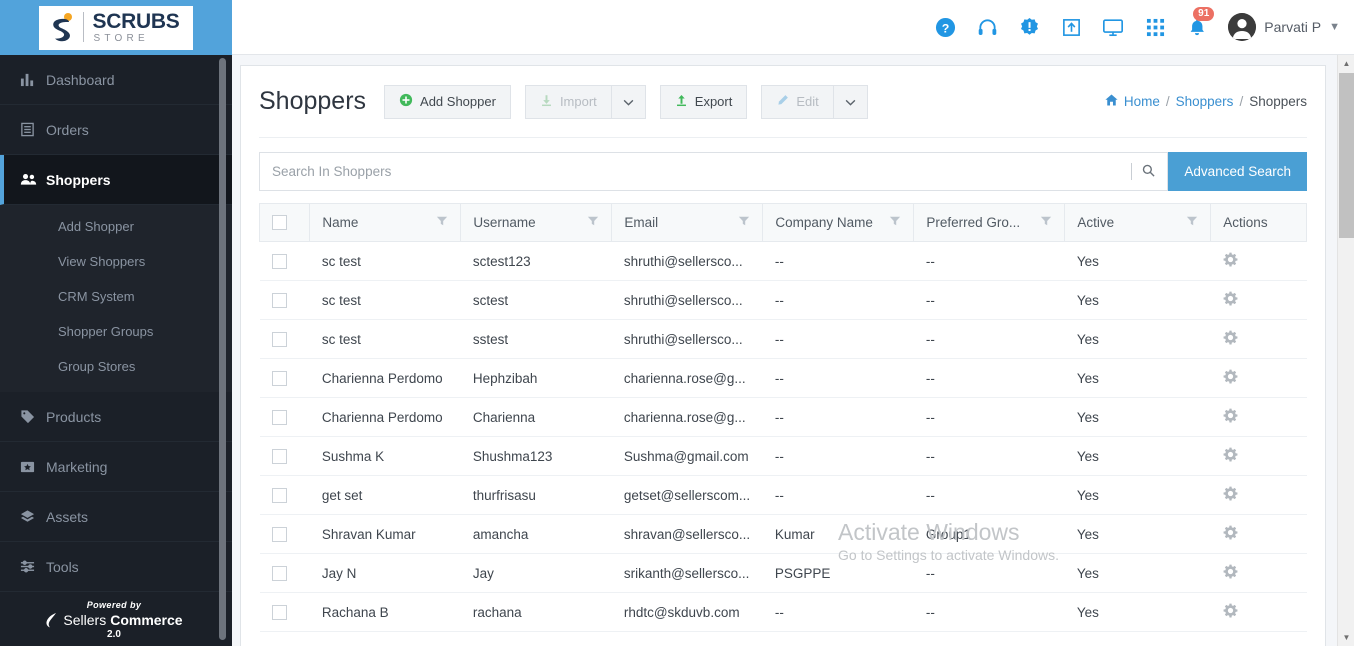 The image size is (1354, 646). Describe the element at coordinates (1345, 350) in the screenshot. I see `page-scrollbar: ▲ ▼` at that location.